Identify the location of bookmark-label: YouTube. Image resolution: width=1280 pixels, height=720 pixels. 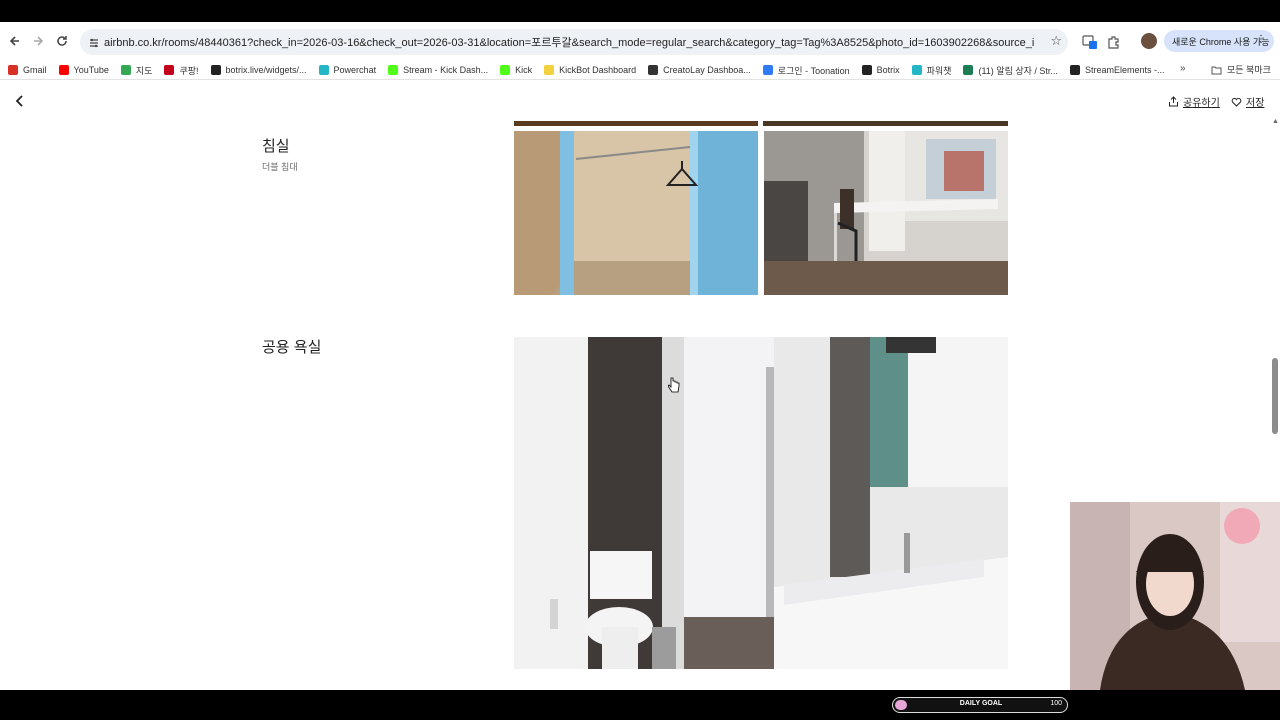
(91, 70).